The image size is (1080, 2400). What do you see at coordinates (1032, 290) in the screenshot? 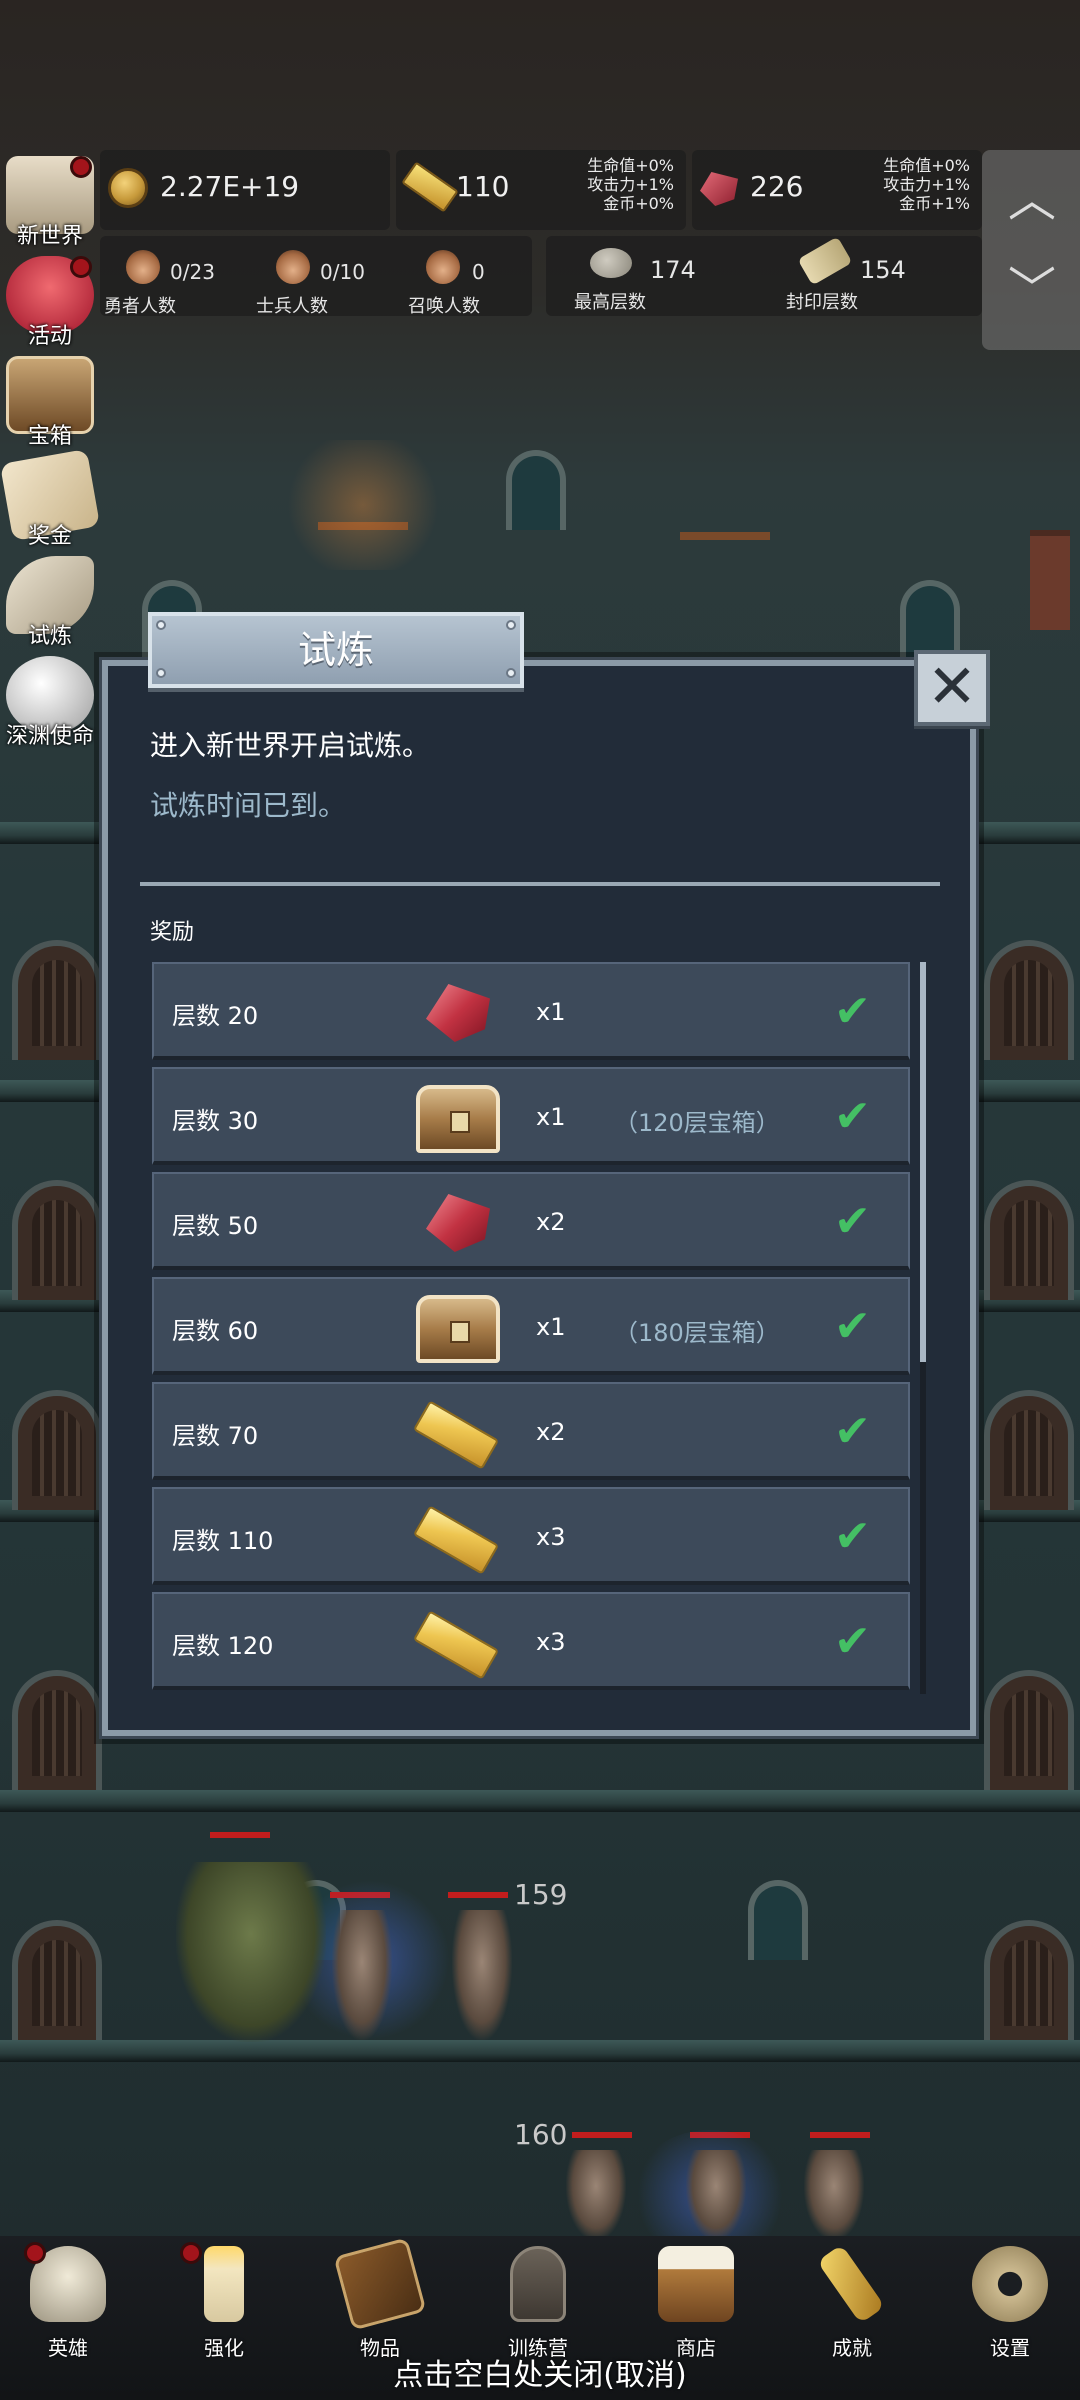
I see `scroll-down-icon: ﹀` at bounding box center [1032, 290].